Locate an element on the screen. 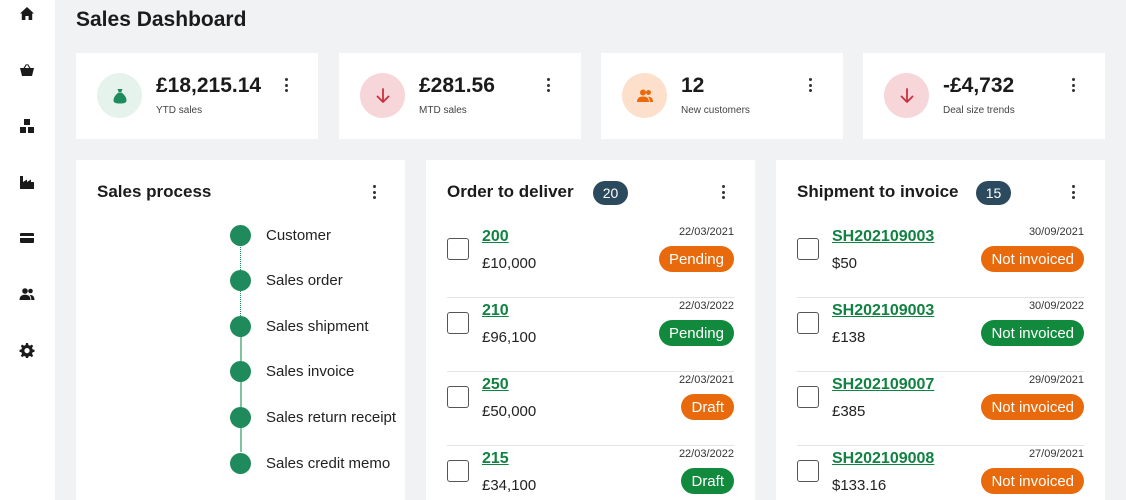 This screenshot has width=1126, height=500. stat-card-ytd-sales: £18,215.14 YTD sales is located at coordinates (197, 96).